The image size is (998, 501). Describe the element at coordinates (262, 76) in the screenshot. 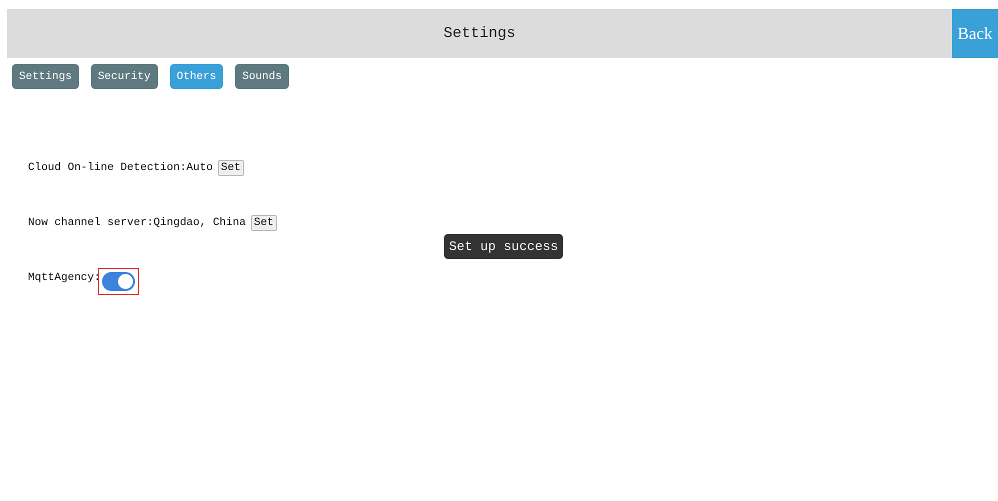

I see `tab: Sounds` at that location.